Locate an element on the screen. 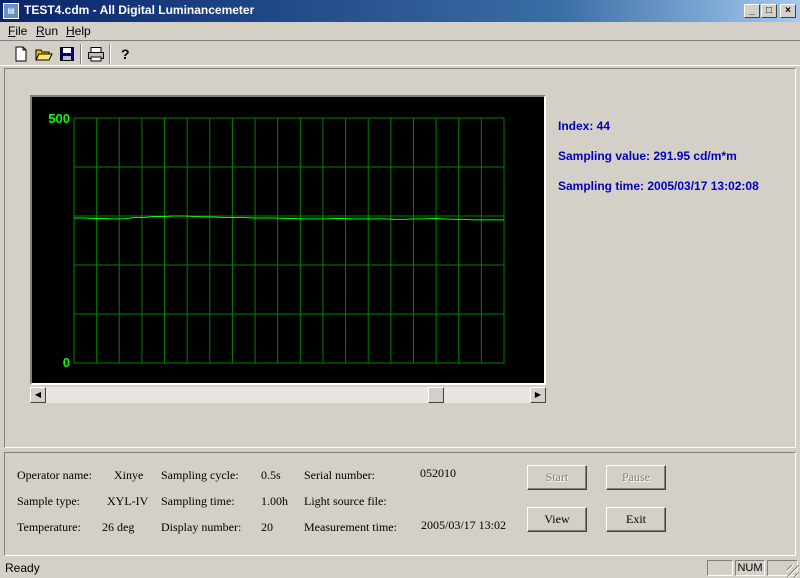 The width and height of the screenshot is (800, 578). display-number-label: Display number: is located at coordinates (201, 527).